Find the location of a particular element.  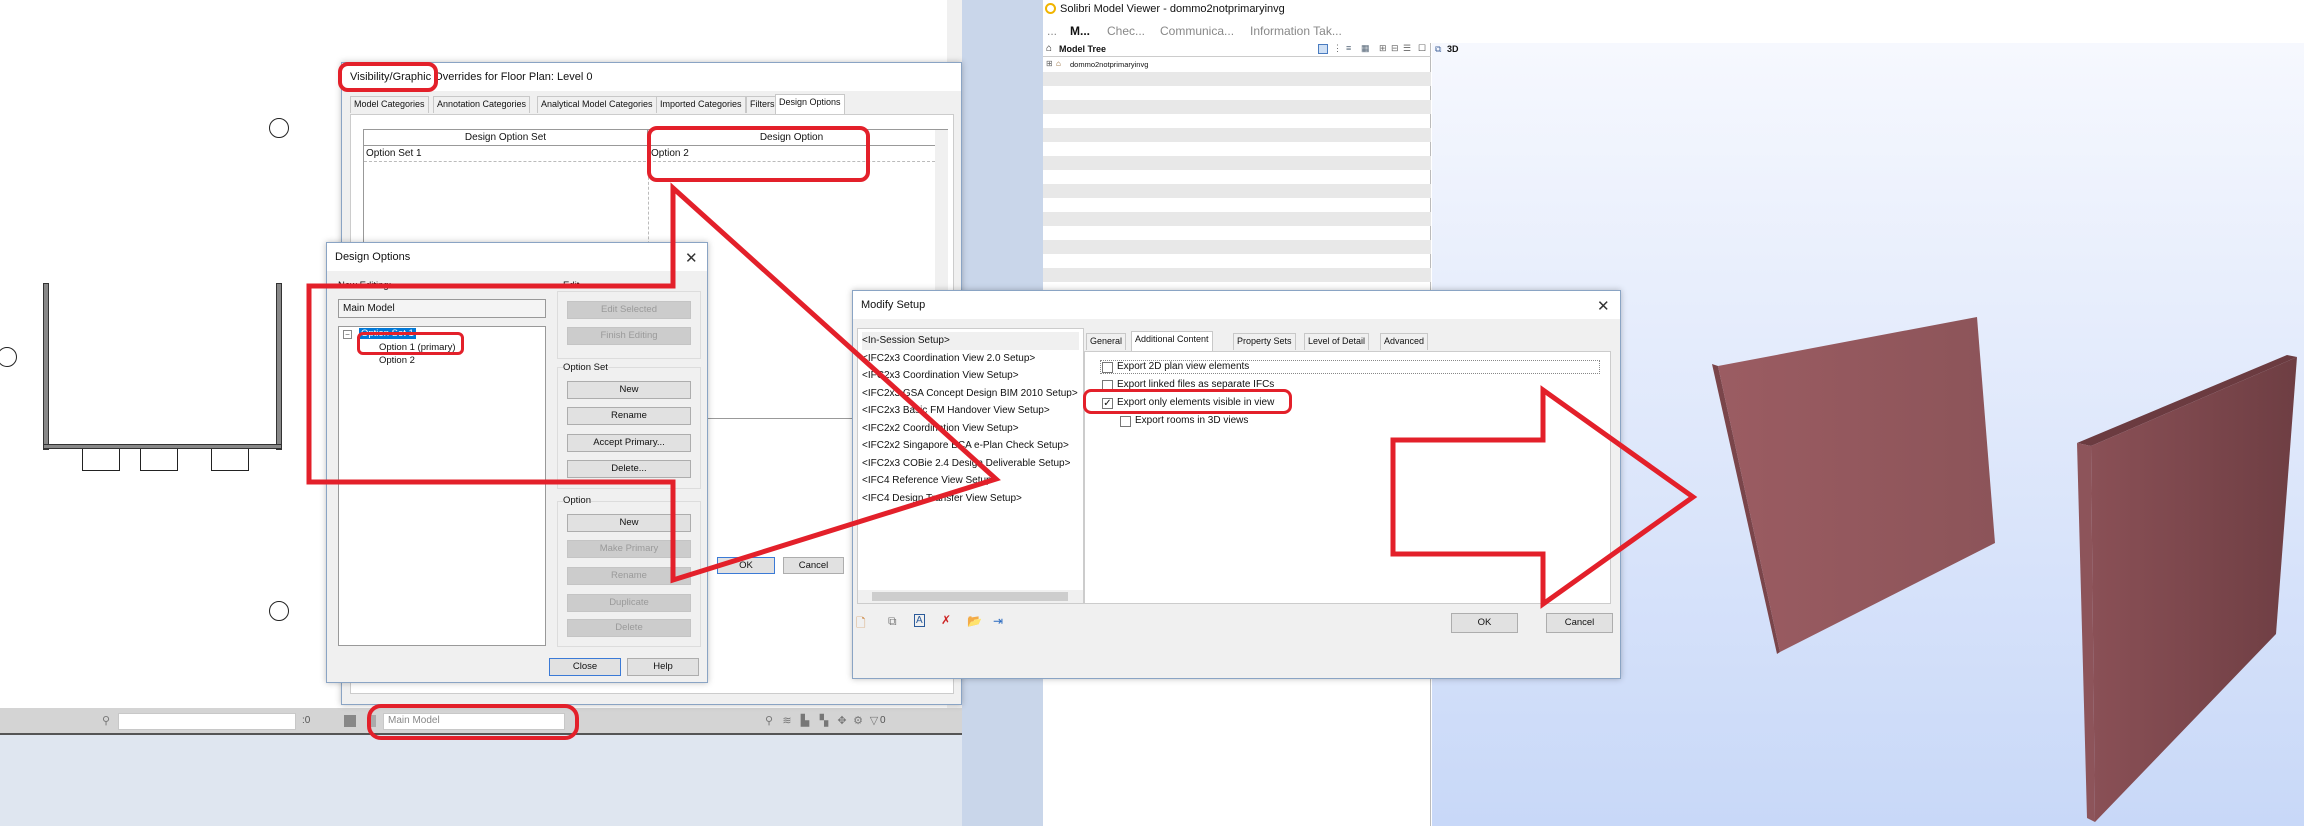

elevation-marker-south is located at coordinates (279, 611).